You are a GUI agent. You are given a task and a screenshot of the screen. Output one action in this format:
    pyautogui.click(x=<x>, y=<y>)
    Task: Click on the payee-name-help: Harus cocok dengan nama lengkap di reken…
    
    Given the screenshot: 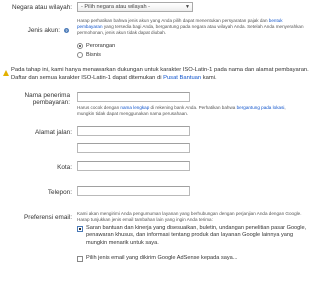 What is the action you would take?
    pyautogui.click(x=181, y=110)
    